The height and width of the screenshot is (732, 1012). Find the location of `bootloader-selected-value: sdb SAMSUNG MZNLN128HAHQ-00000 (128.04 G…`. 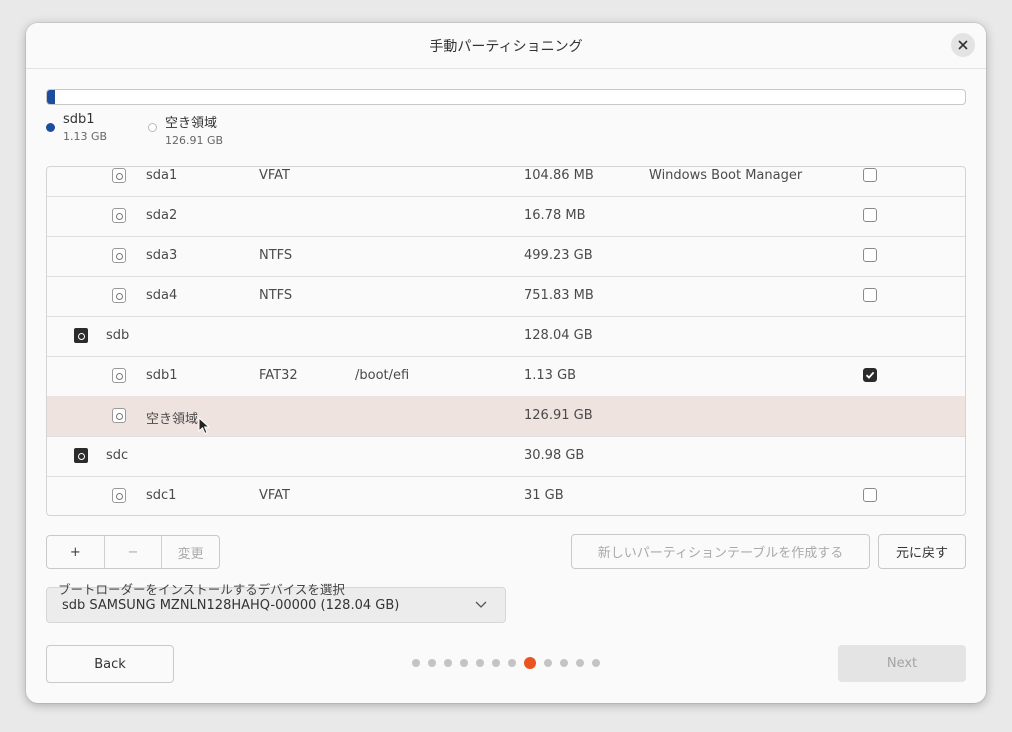

bootloader-selected-value: sdb SAMSUNG MZNLN128HAHQ-00000 (128.04 G… is located at coordinates (231, 605).